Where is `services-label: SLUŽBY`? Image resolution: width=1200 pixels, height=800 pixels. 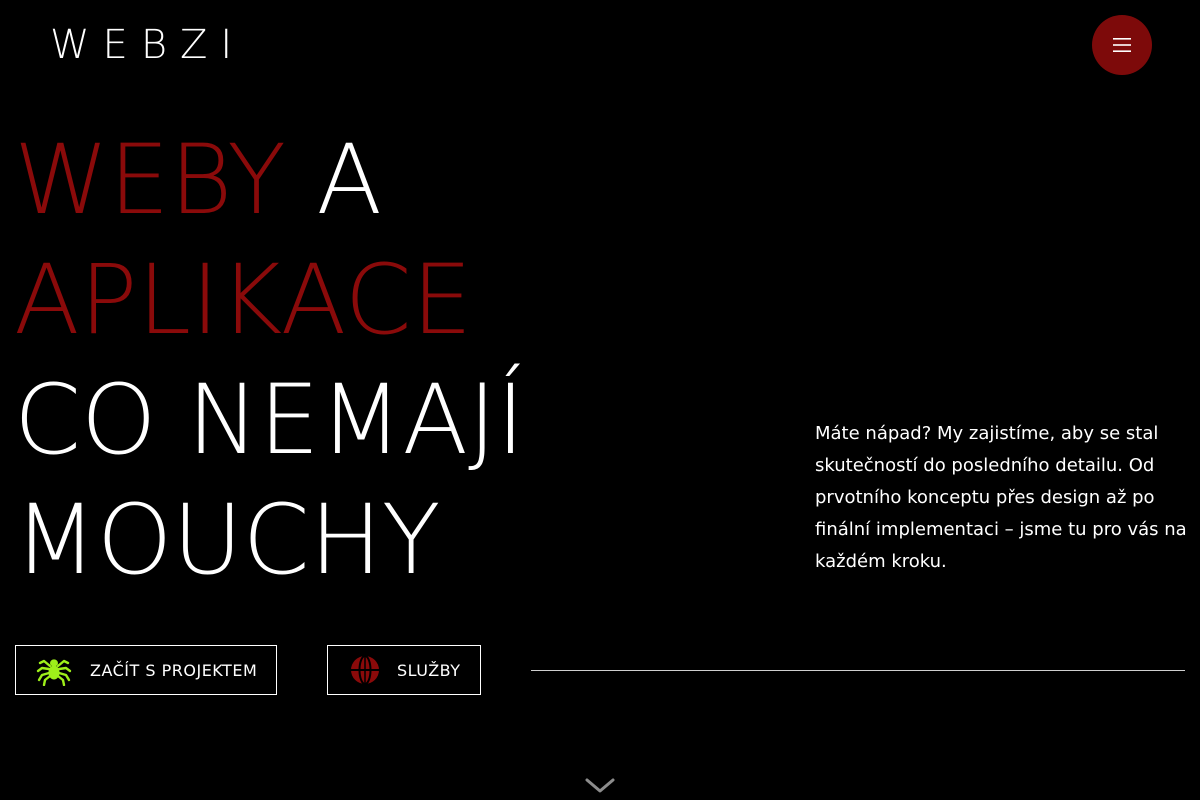 services-label: SLUŽBY is located at coordinates (429, 670).